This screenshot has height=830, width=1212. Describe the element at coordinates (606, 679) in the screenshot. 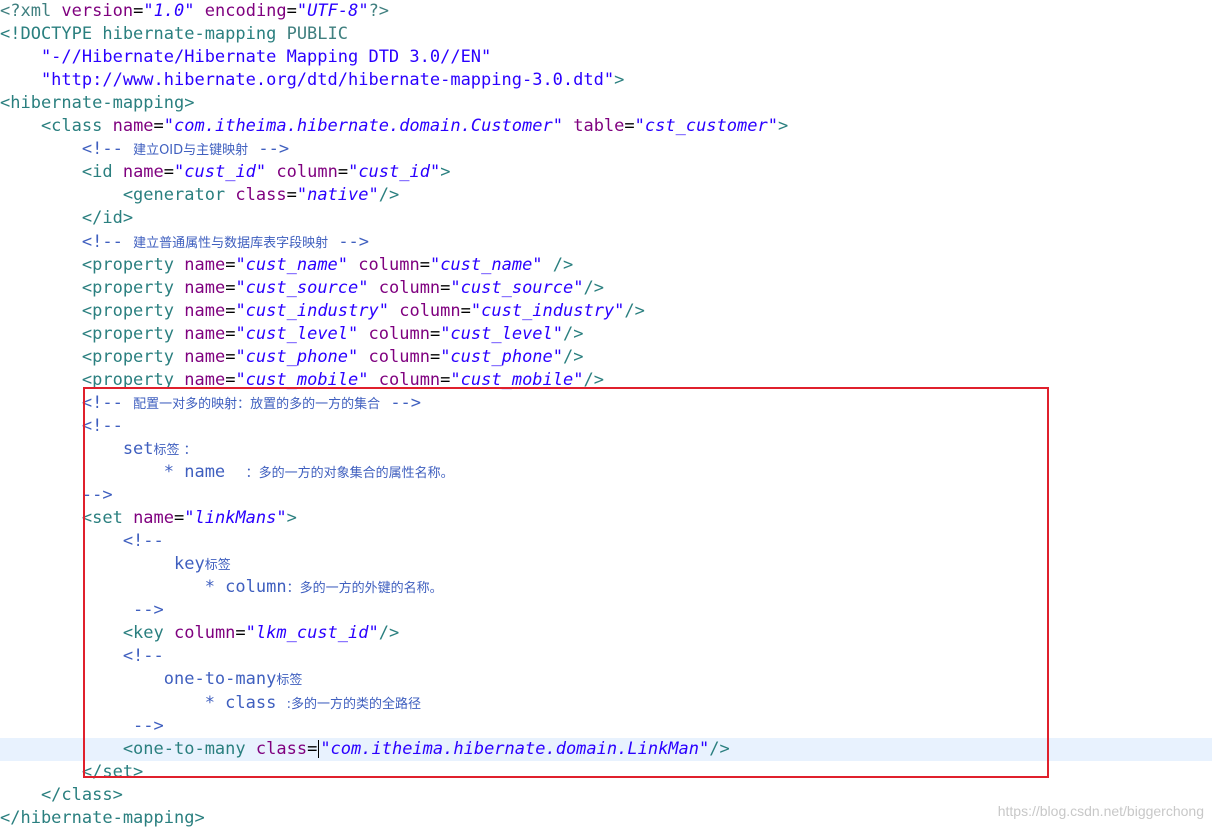

I see `code-line: one-to-many标签` at that location.